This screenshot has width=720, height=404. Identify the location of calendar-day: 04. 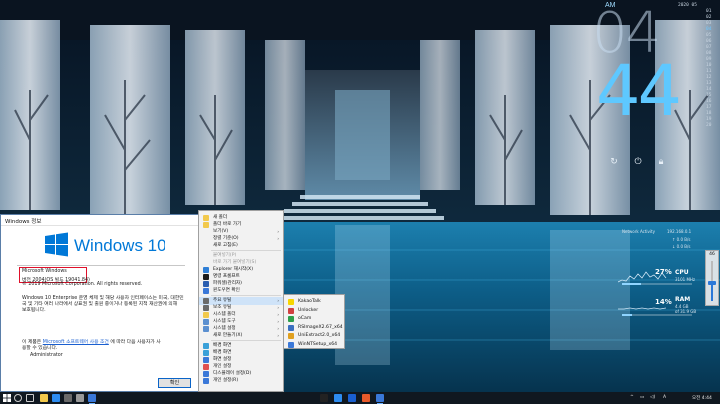
(709, 29).